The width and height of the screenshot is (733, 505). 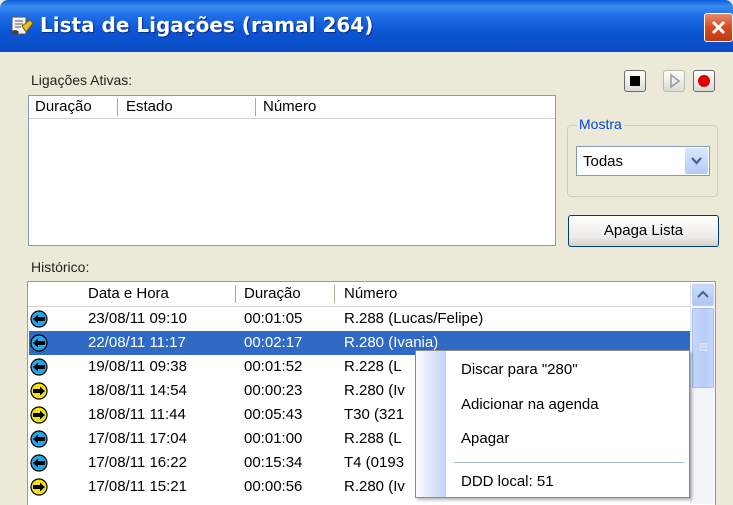 What do you see at coordinates (82, 80) in the screenshot?
I see `active-calls-label: Ligações Ativas:` at bounding box center [82, 80].